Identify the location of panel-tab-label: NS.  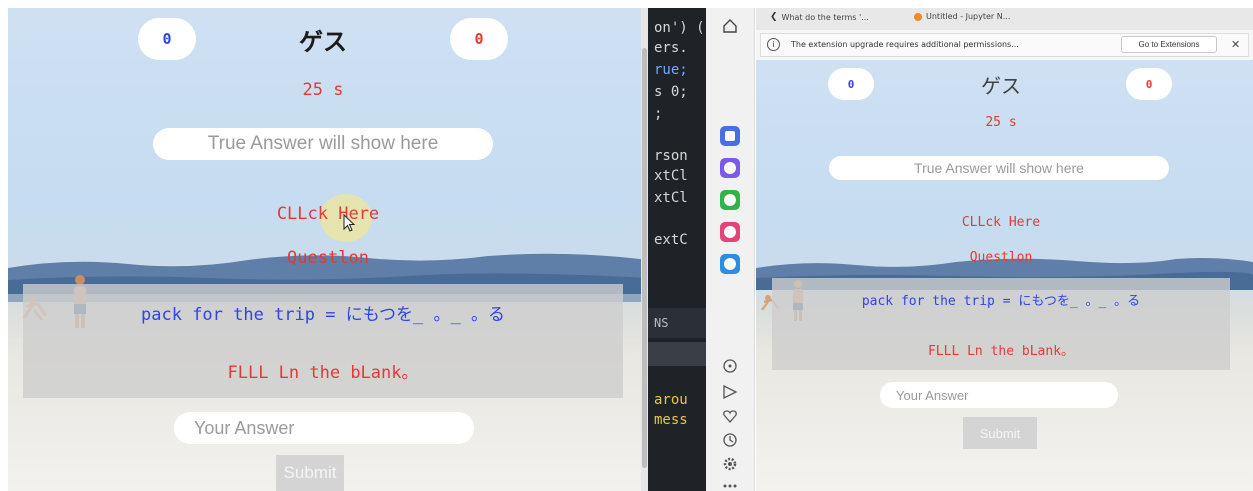
(661, 323).